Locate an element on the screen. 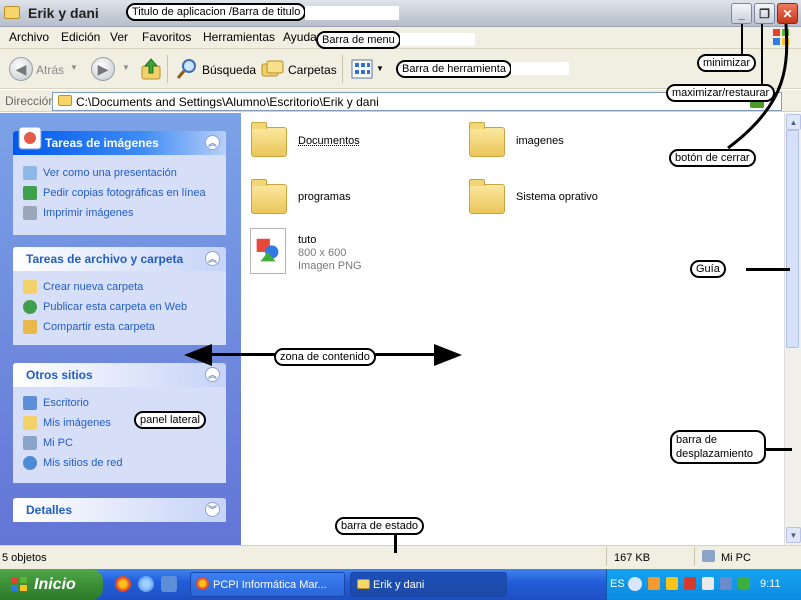  menu-favoritos: Favoritos is located at coordinates (166, 37).